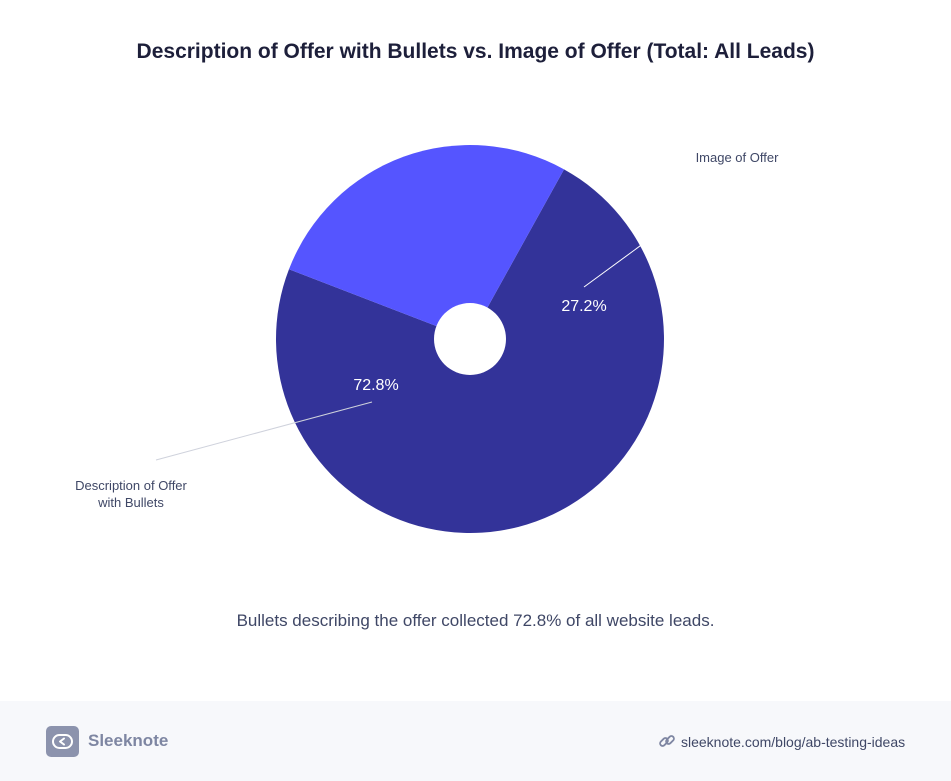 This screenshot has width=951, height=781. What do you see at coordinates (470, 339) in the screenshot?
I see `donut-hole` at bounding box center [470, 339].